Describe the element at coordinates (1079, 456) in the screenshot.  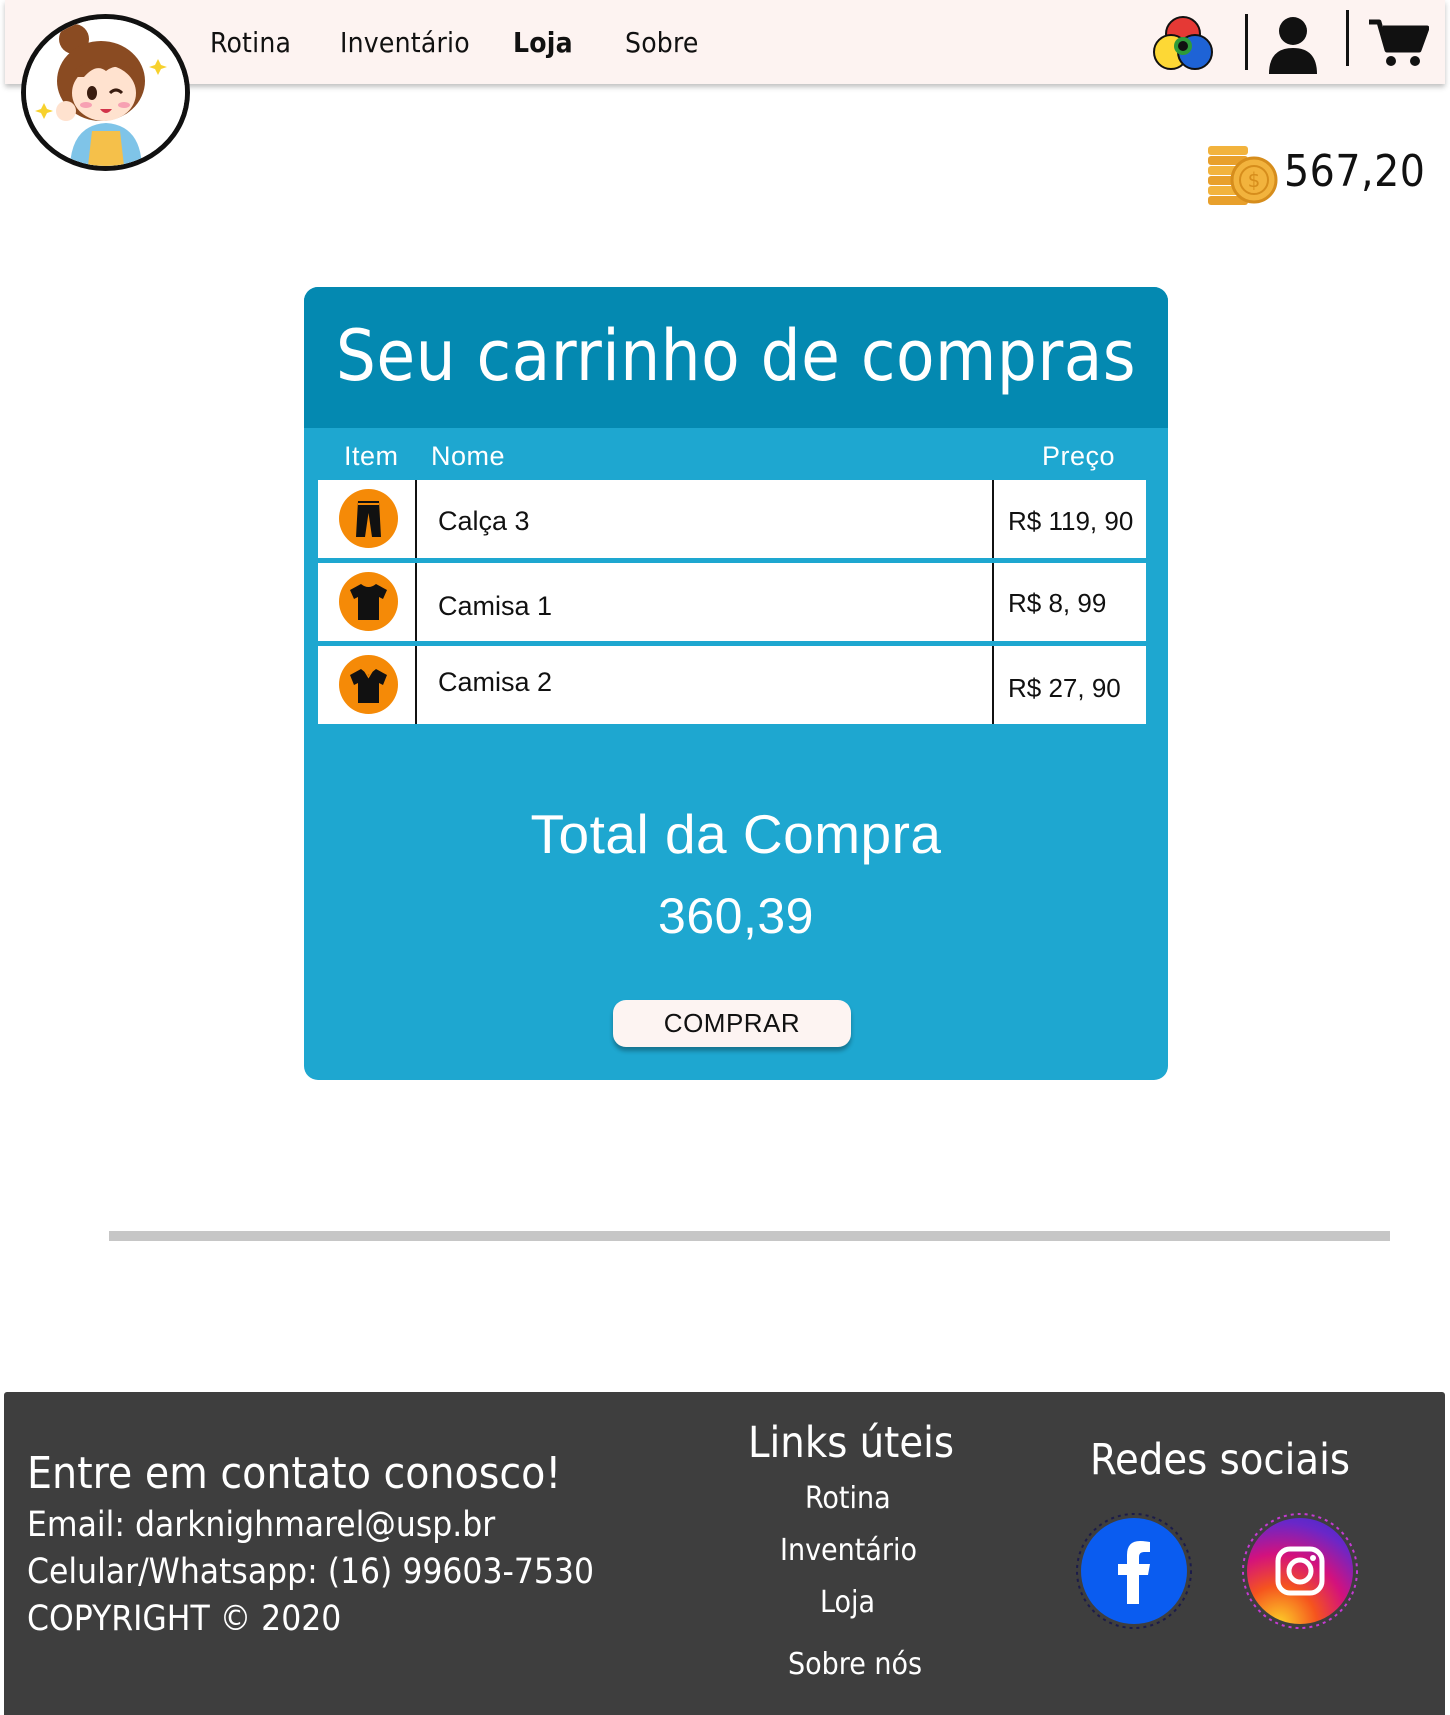
I see `column-header-price: Preço` at that location.